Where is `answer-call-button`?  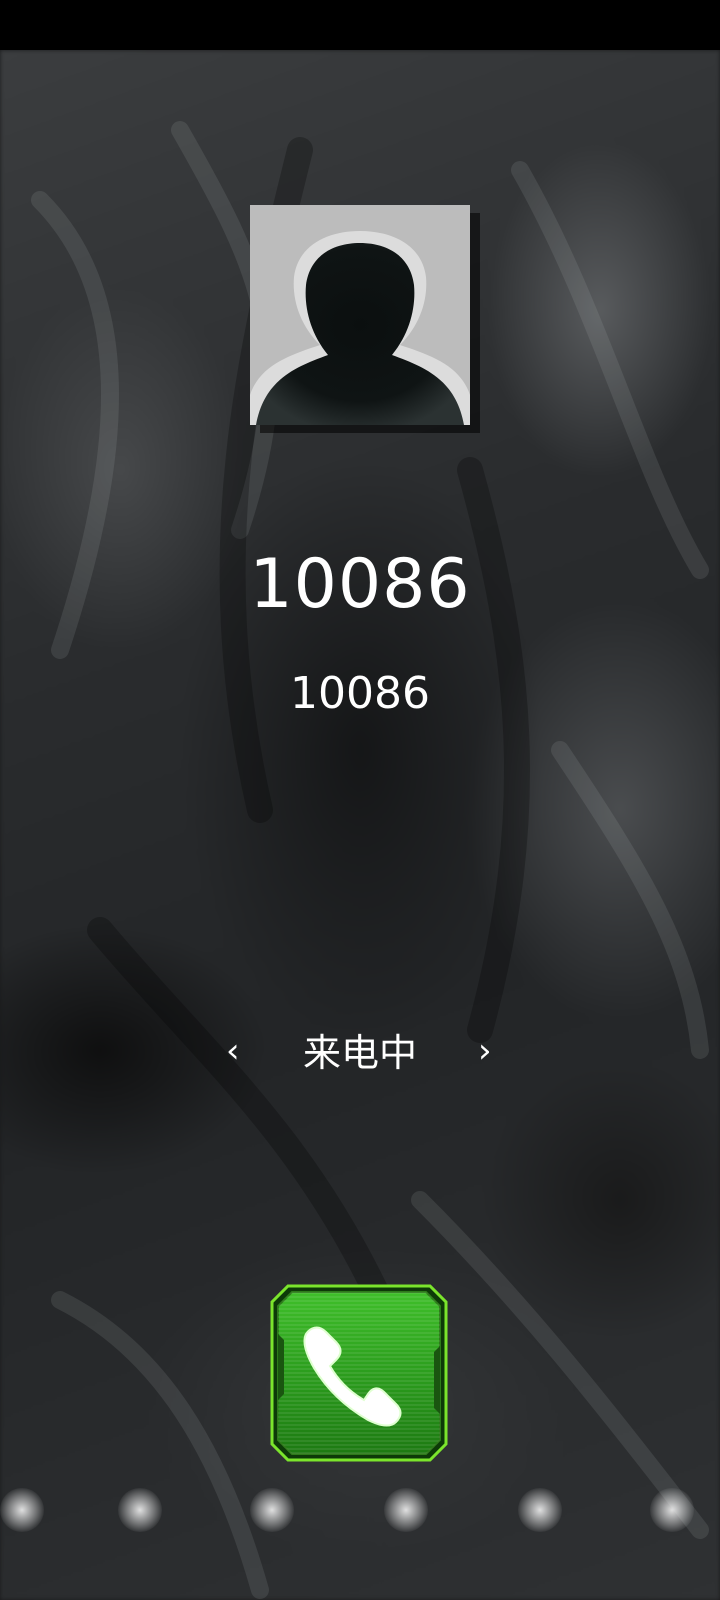
answer-call-button is located at coordinates (359, 1373).